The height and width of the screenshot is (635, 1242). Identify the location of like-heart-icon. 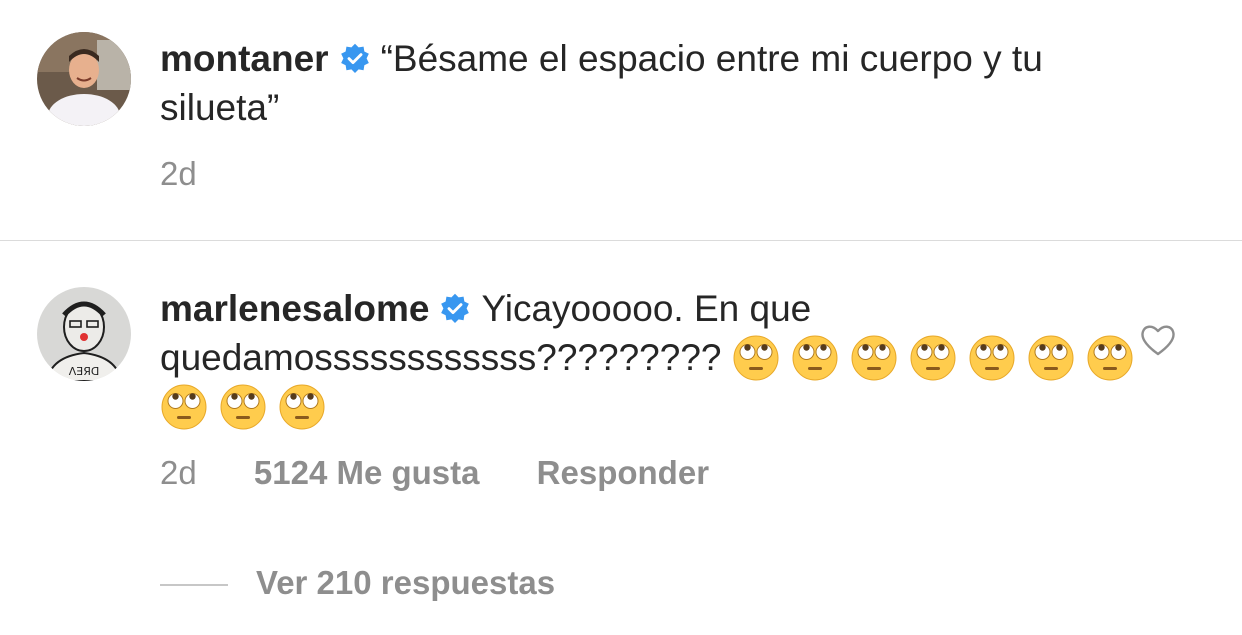
(1158, 340).